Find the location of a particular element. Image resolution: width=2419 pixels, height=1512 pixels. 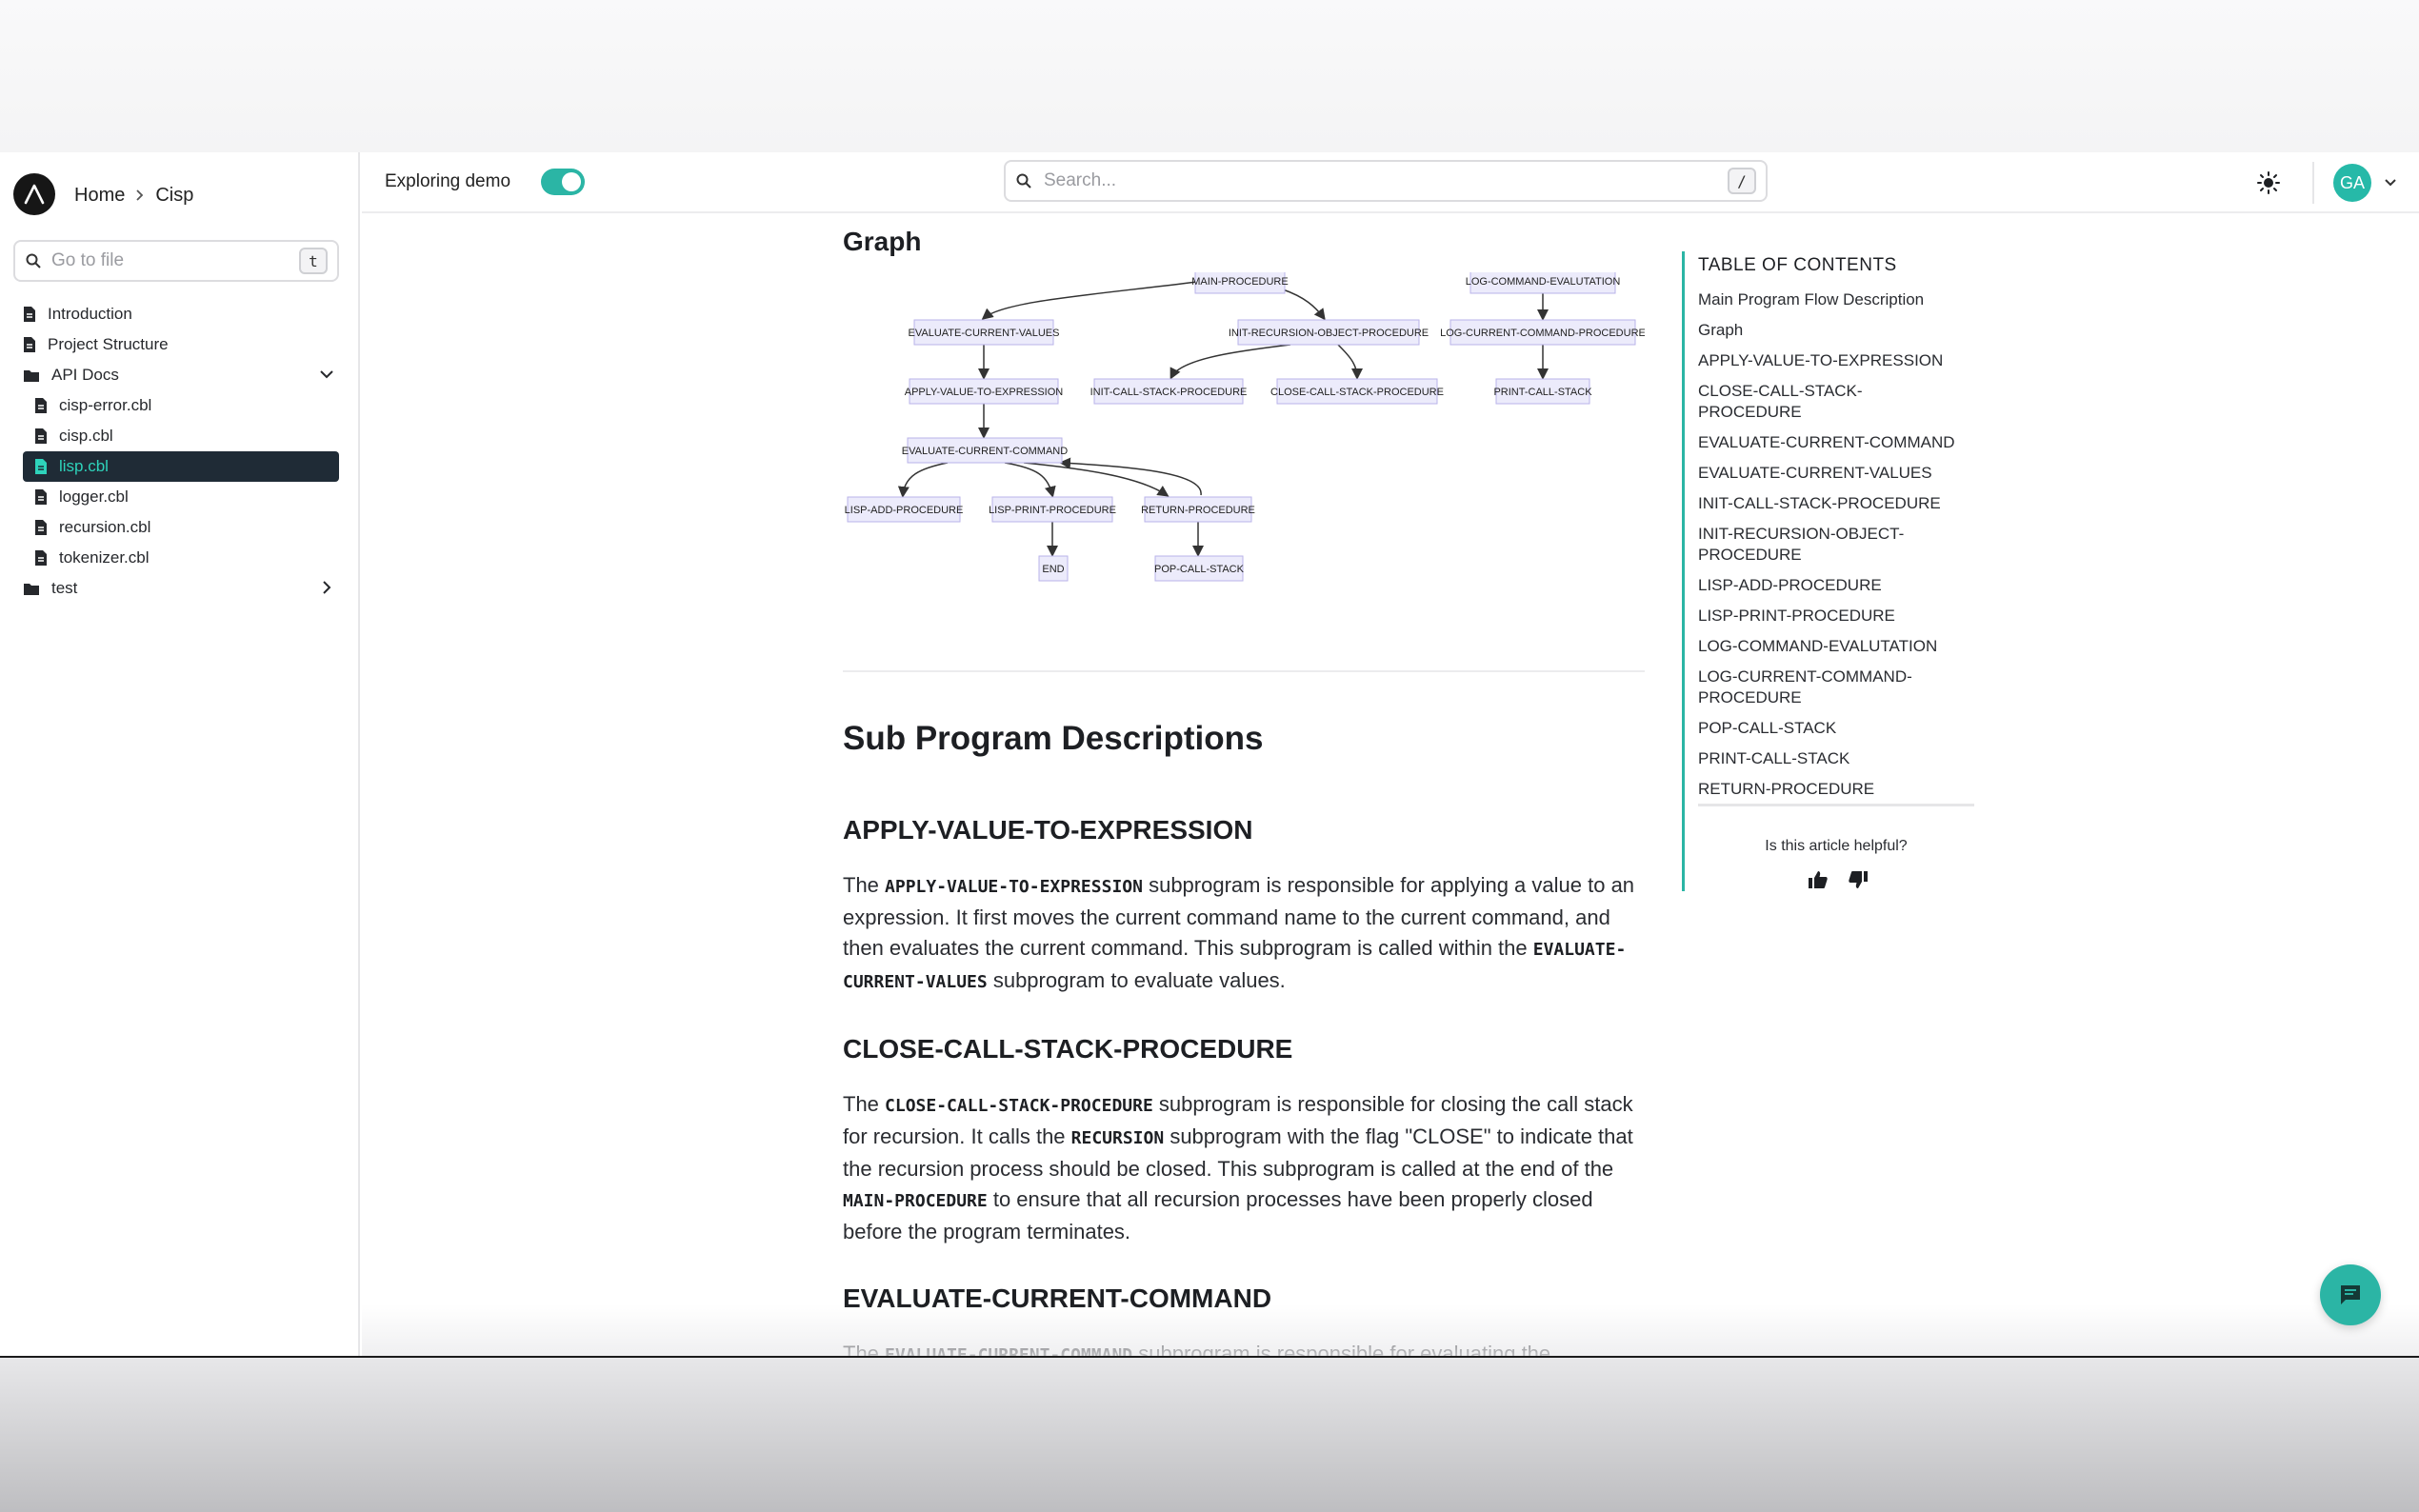

toc-item: CLOSE-CALL-STACK-PROCEDURE is located at coordinates (1831, 402).